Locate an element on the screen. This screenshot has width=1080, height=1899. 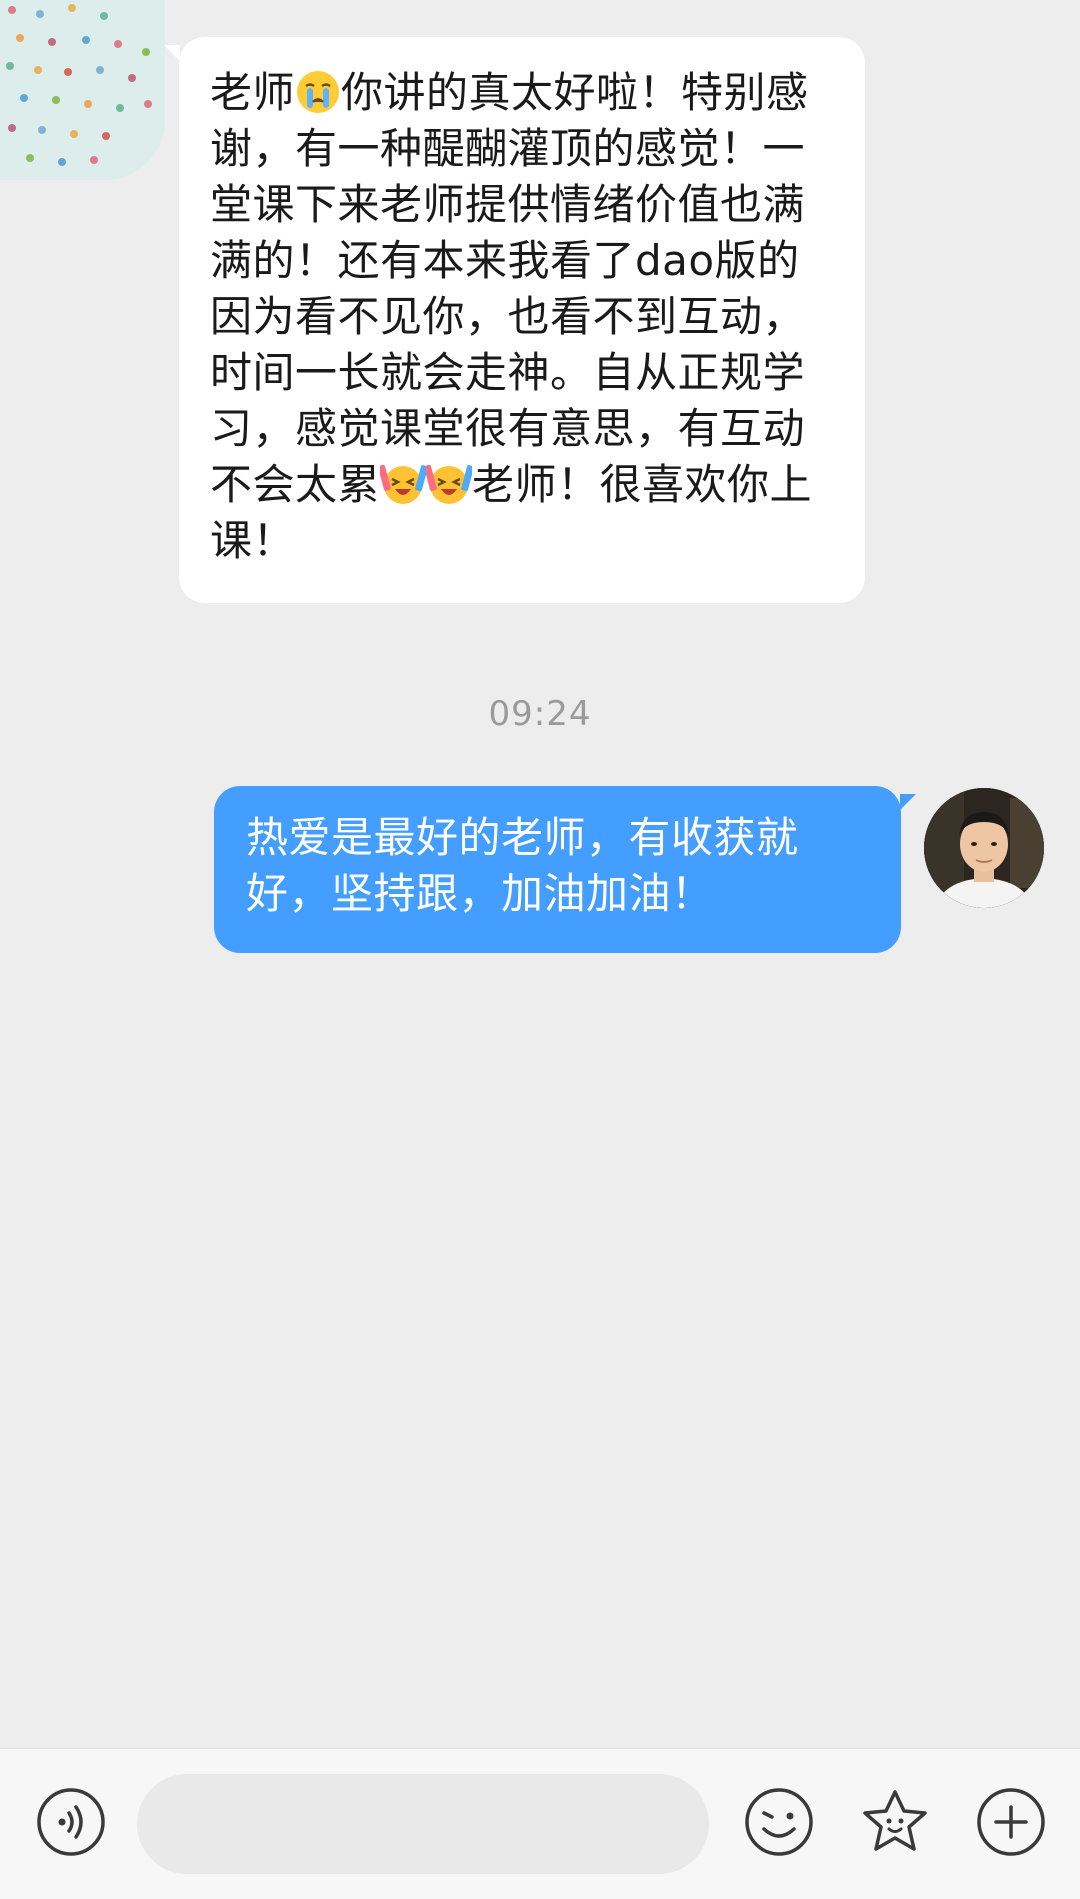
emoji-icon is located at coordinates (779, 1822).